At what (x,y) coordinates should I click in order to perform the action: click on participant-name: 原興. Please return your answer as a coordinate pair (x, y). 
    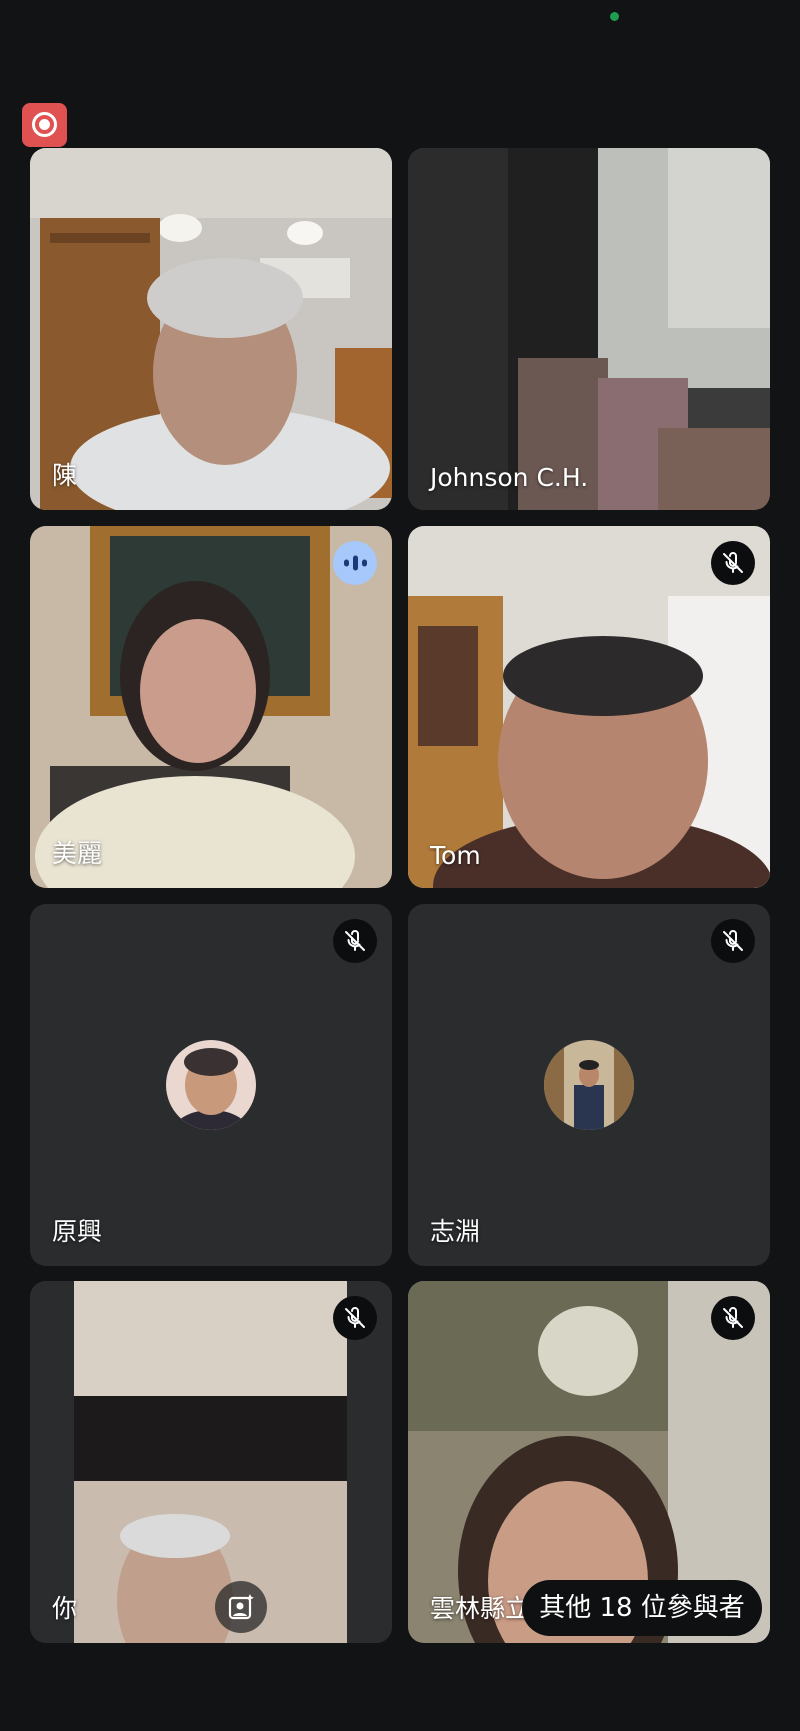
    Looking at the image, I should click on (77, 1231).